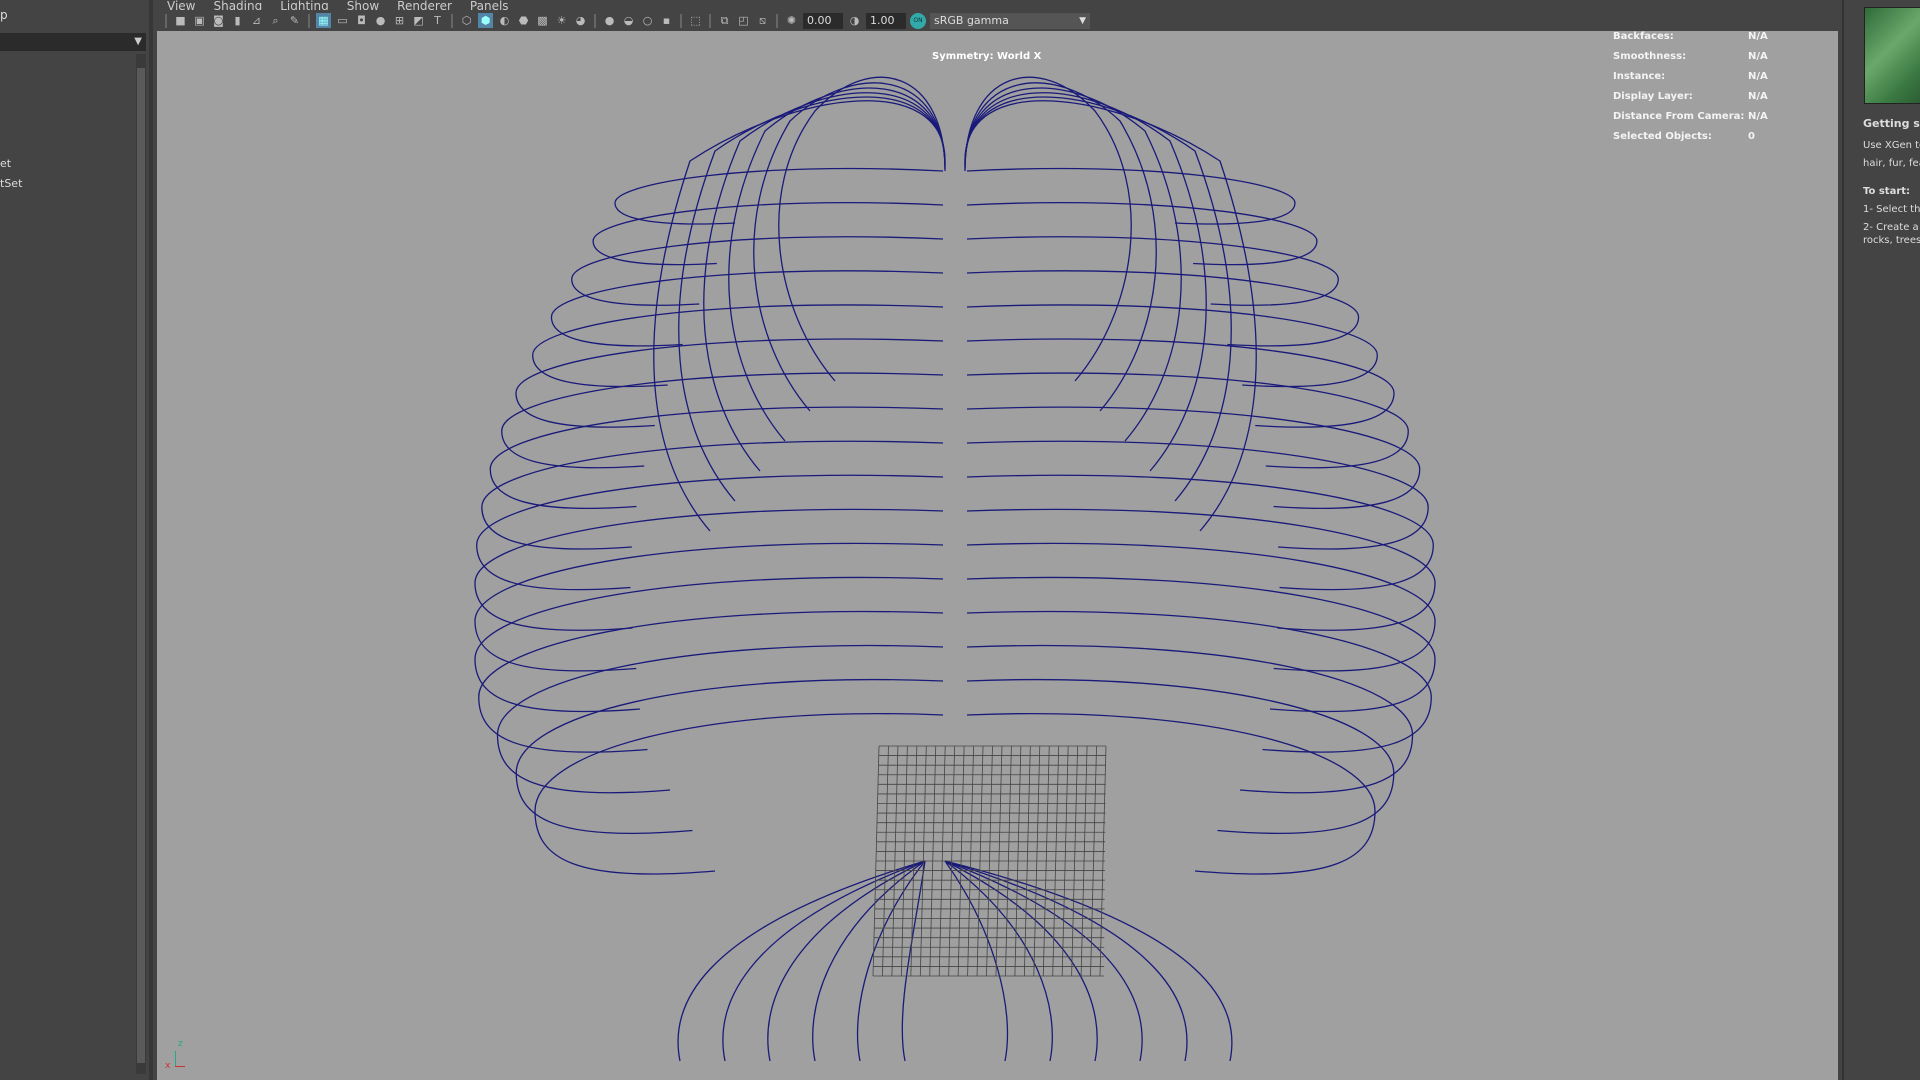 This screenshot has width=1920, height=1080. Describe the element at coordinates (437, 20) in the screenshot. I see `safe-title-icon: T` at that location.